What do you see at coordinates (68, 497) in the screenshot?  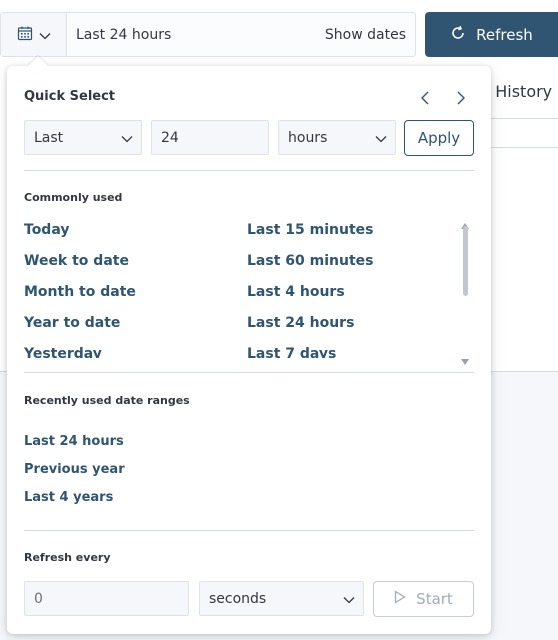 I see `recent-item-last-4-years: Last 4 years` at bounding box center [68, 497].